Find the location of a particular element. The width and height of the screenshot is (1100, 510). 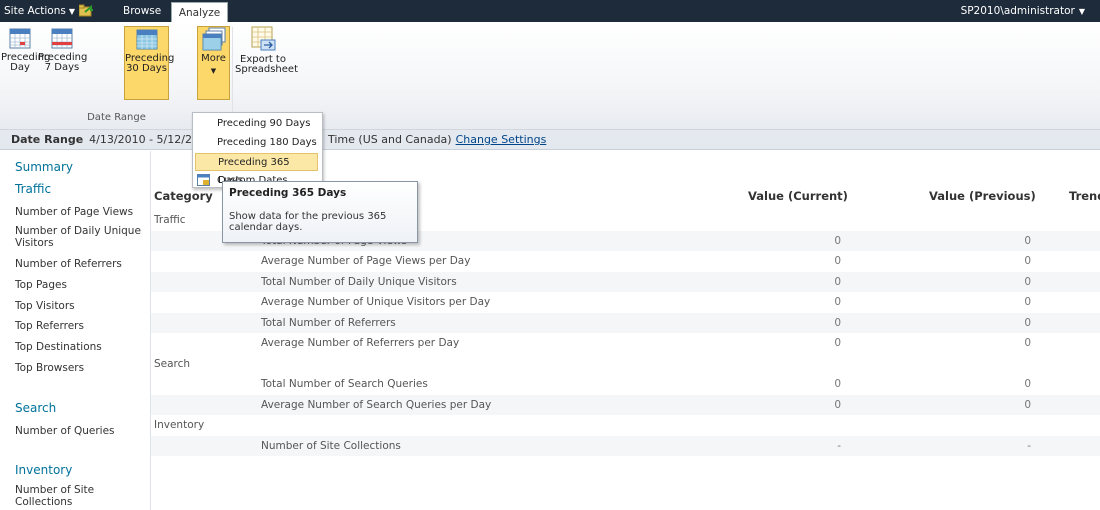

preceding-30-days-button: Preceding 30 Days is located at coordinates (149, 63).